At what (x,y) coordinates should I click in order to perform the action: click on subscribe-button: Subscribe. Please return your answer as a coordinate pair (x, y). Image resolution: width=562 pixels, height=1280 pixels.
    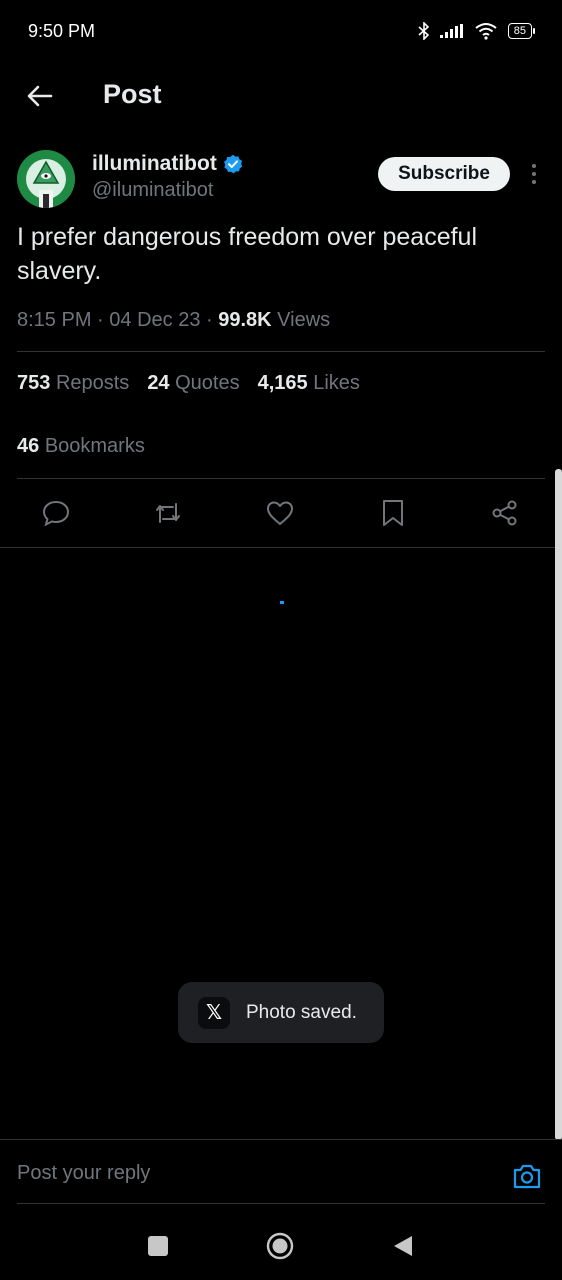
    Looking at the image, I should click on (444, 174).